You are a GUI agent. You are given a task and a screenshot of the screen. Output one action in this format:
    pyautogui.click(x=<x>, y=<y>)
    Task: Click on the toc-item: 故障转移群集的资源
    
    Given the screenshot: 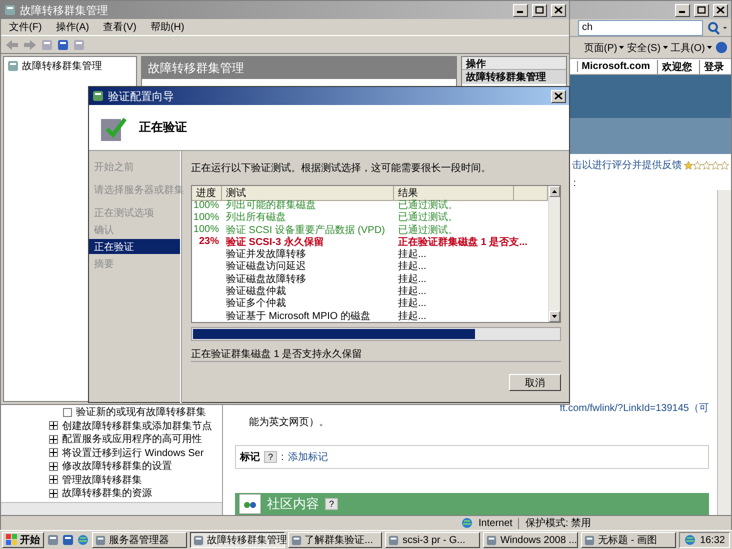 What is the action you would take?
    pyautogui.click(x=107, y=493)
    